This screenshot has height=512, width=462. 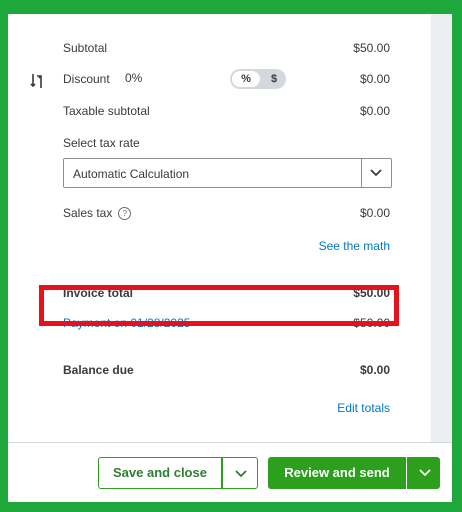 I want to click on tax-rate-label: Select tax rate, so click(x=101, y=143).